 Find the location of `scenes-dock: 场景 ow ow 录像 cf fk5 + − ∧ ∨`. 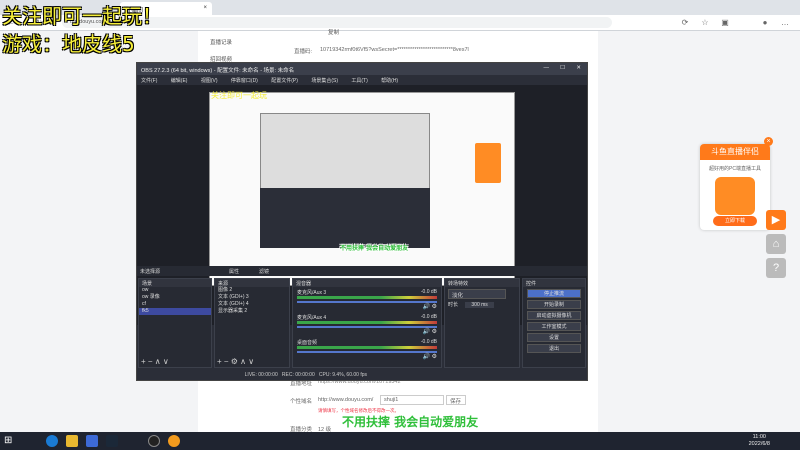

scenes-dock: 场景 ow ow 录像 cf fk5 + − ∧ ∨ is located at coordinates (175, 323).